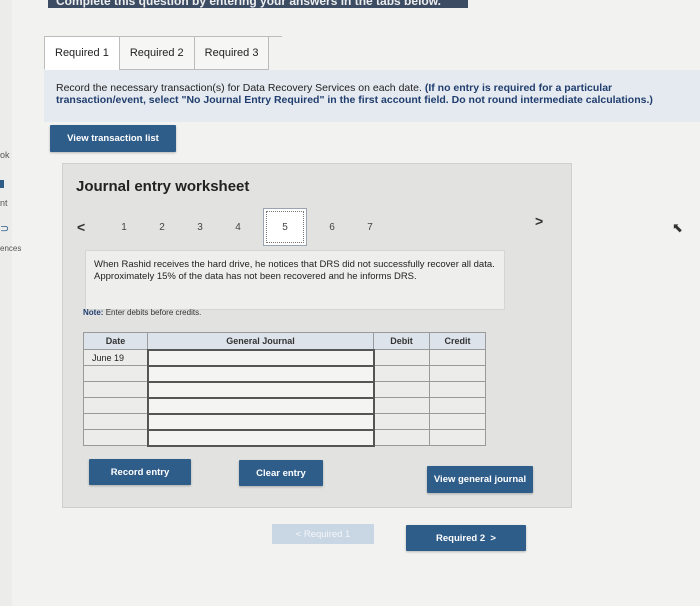 The image size is (700, 606). Describe the element at coordinates (275, 53) in the screenshot. I see `tab-overflow-caret` at that location.